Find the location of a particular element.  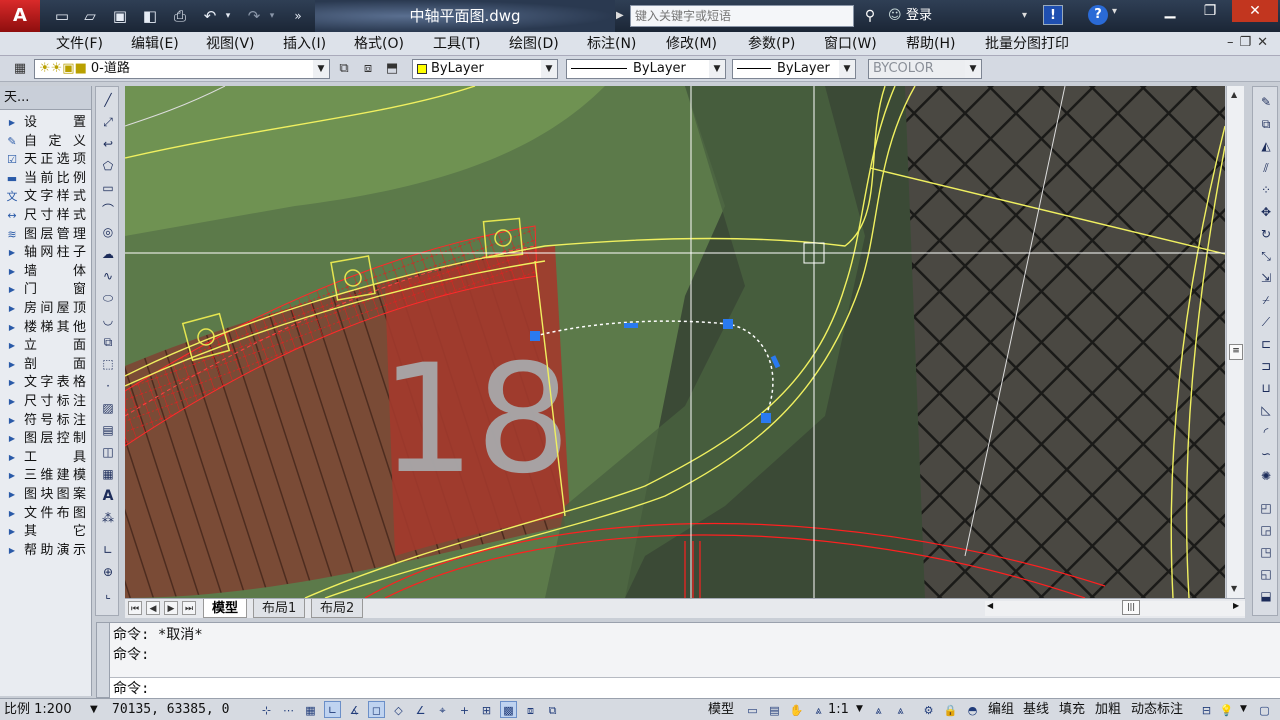

erase-icon: ✎ is located at coordinates (1266, 102).